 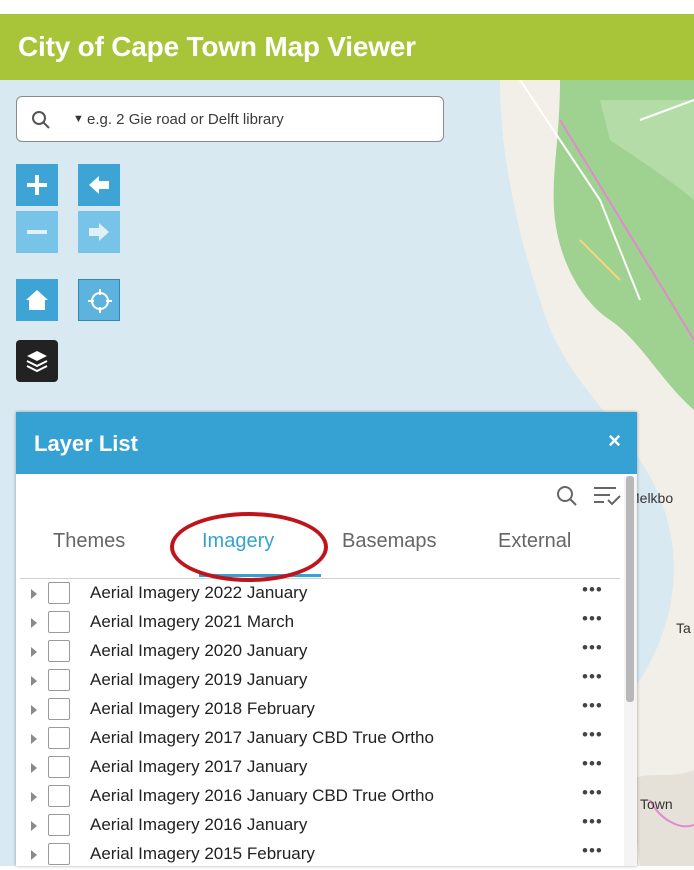 I want to click on search-input, so click(x=257, y=119).